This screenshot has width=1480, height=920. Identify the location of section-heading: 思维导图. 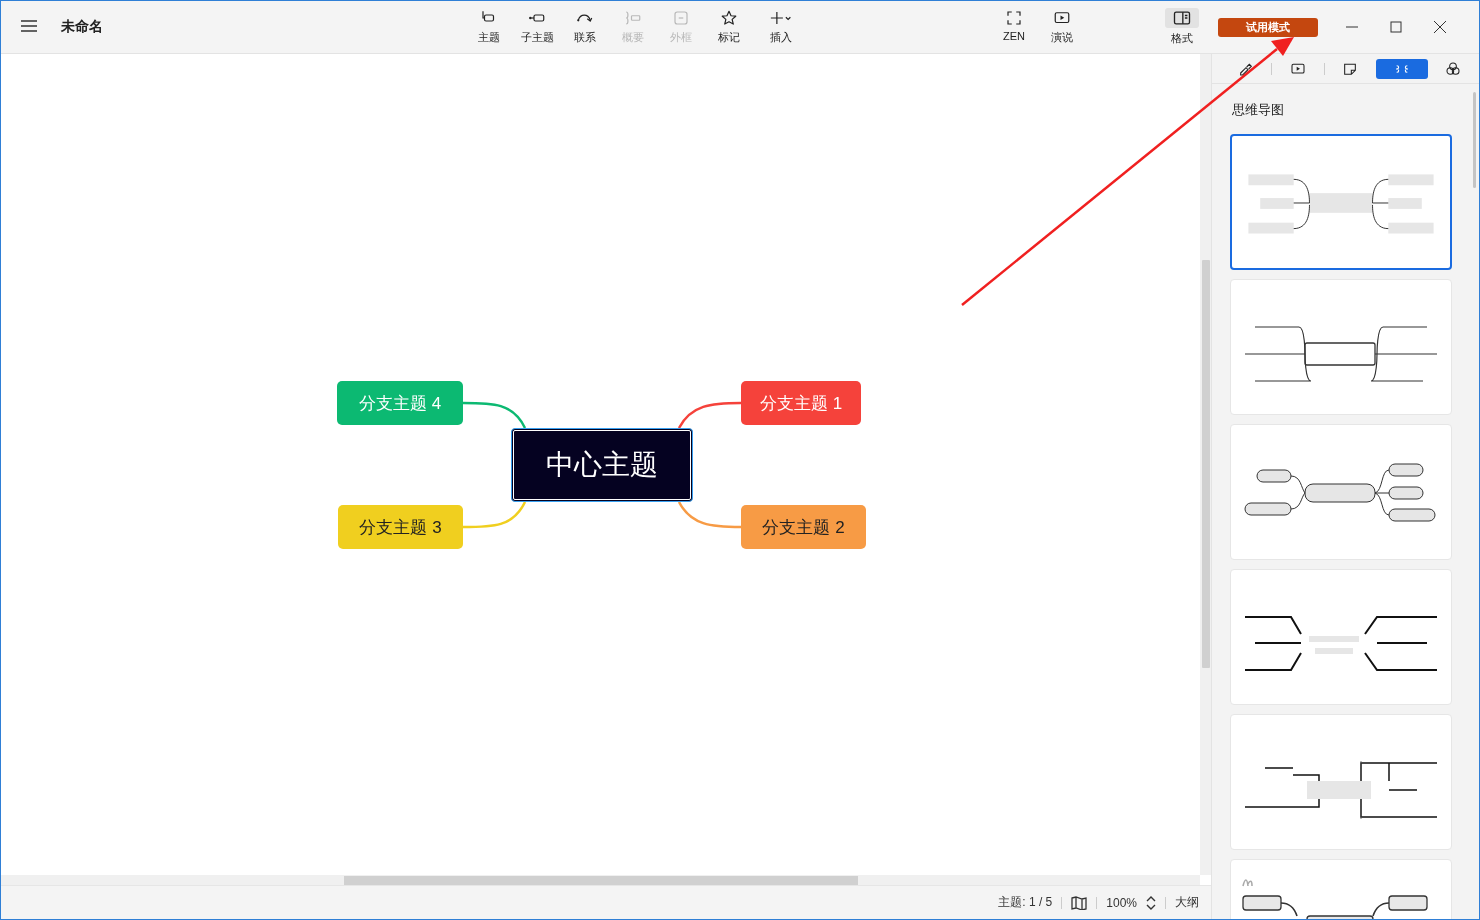
(1258, 110).